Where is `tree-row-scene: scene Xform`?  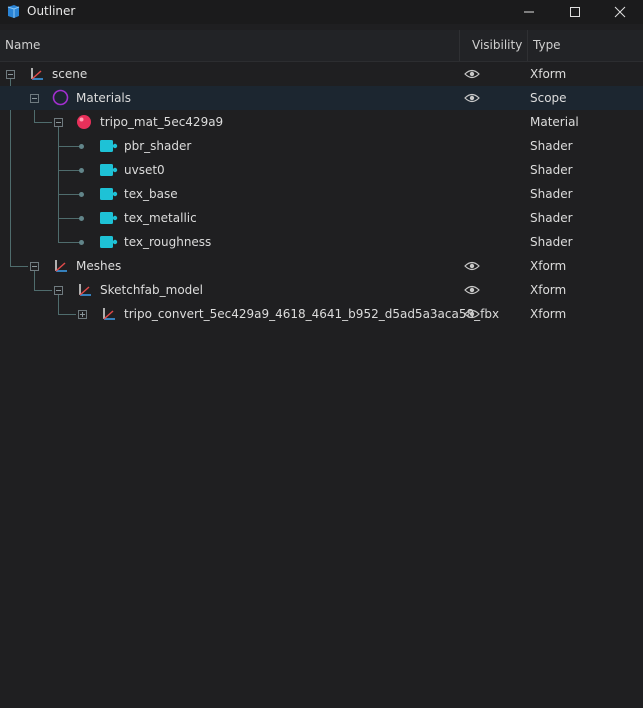 tree-row-scene: scene Xform is located at coordinates (321, 74).